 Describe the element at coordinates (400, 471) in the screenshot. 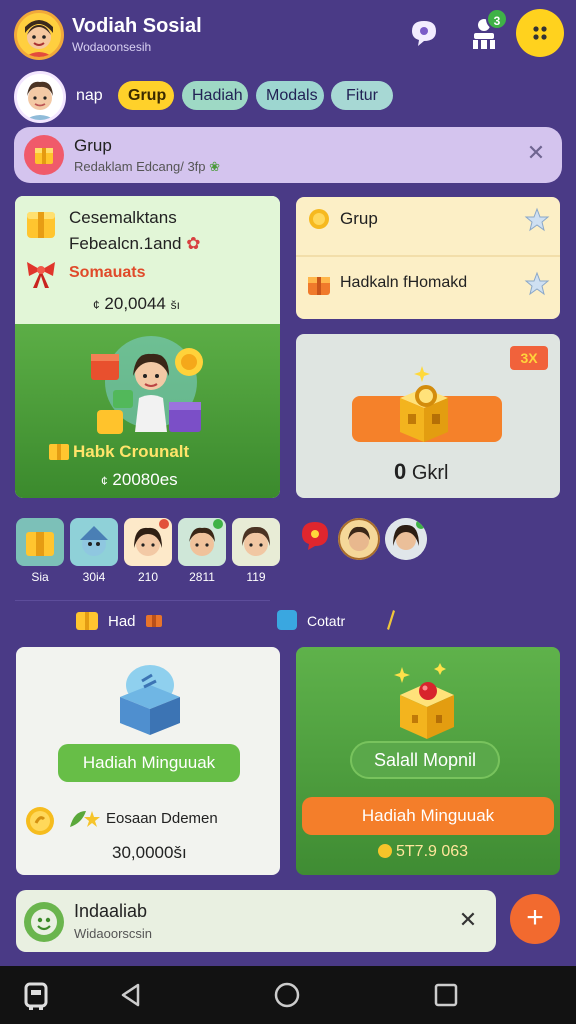

I see `chest-count-number: 0` at that location.